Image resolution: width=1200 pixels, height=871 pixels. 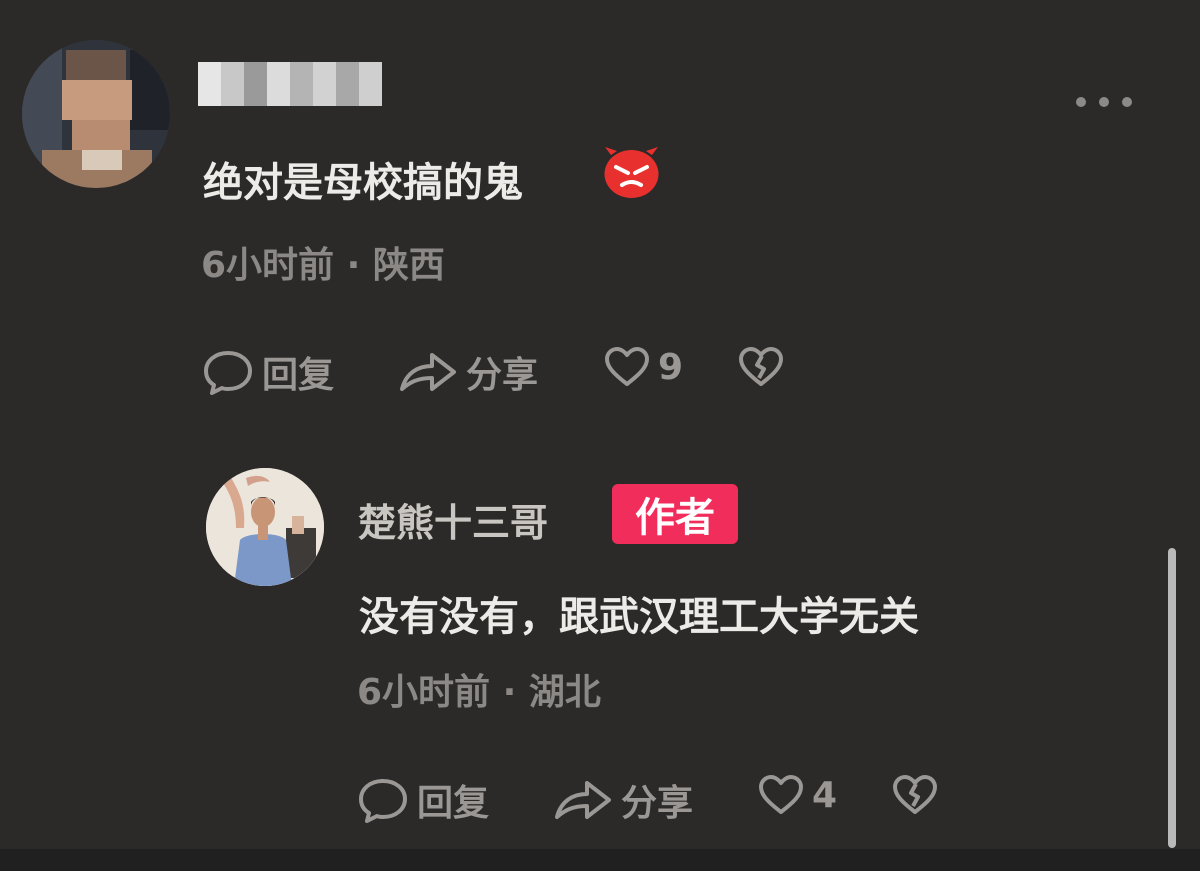 What do you see at coordinates (671, 367) in the screenshot?
I see `like-count: 9` at bounding box center [671, 367].